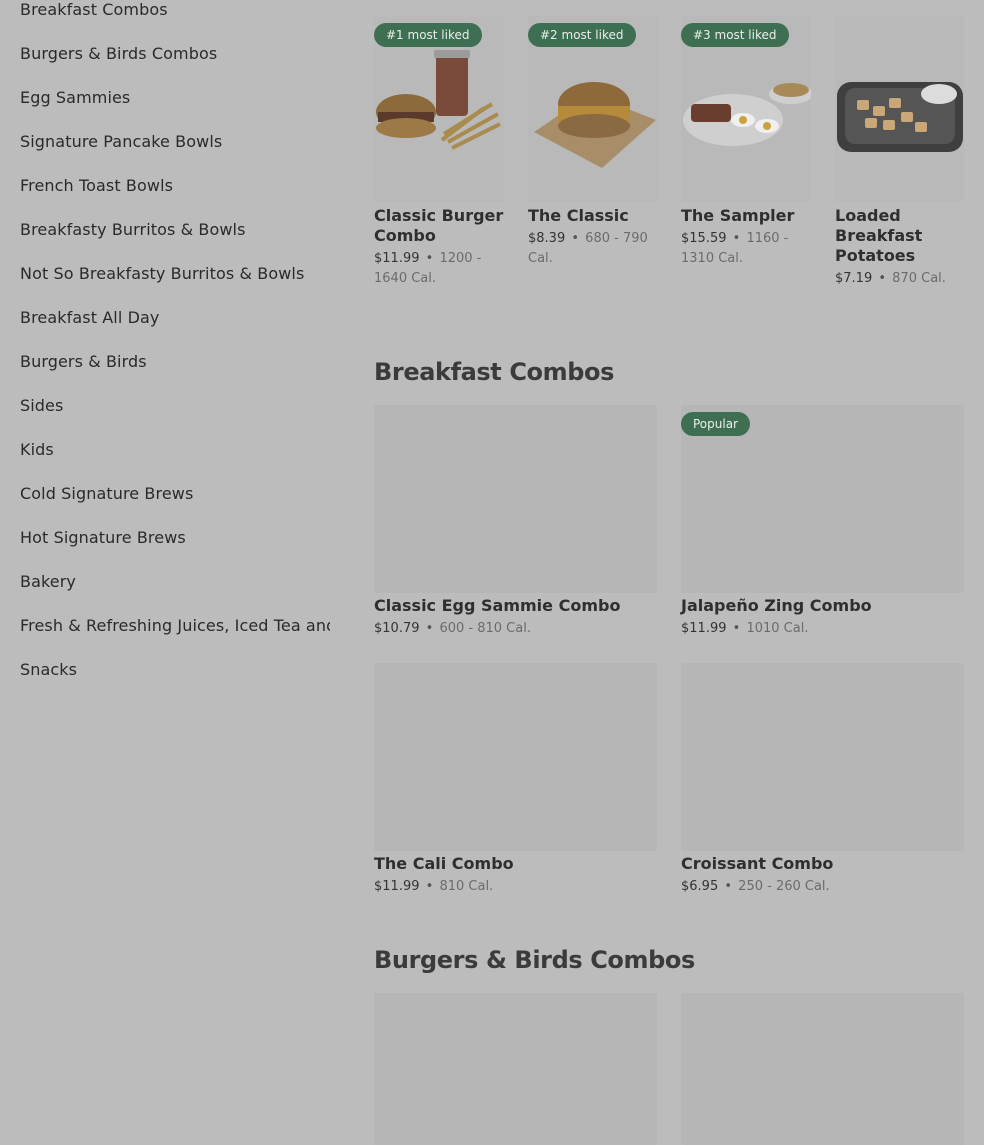  Describe the element at coordinates (162, 274) in the screenshot. I see `sidebar-item-not-so-breakfasty-burritos: Not So Breakfasty Burritos & Bowls` at that location.